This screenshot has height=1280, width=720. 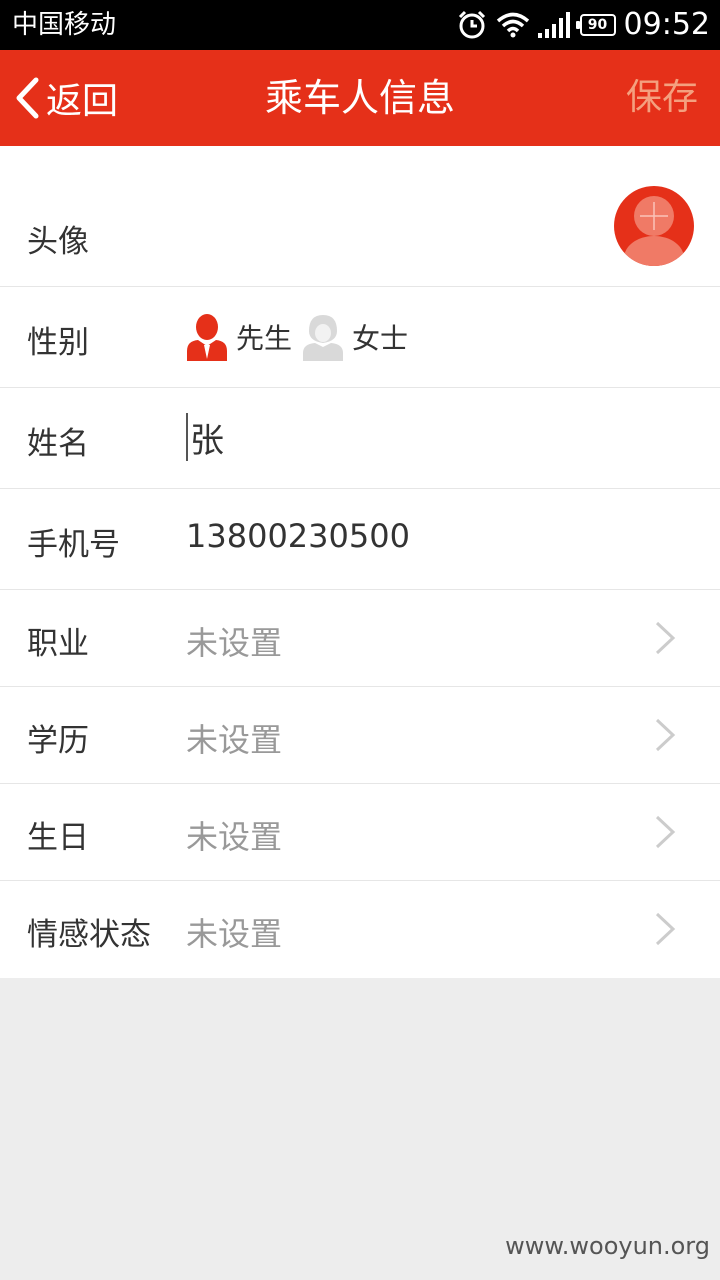 What do you see at coordinates (234, 643) in the screenshot?
I see `occupation-value: 未设置` at bounding box center [234, 643].